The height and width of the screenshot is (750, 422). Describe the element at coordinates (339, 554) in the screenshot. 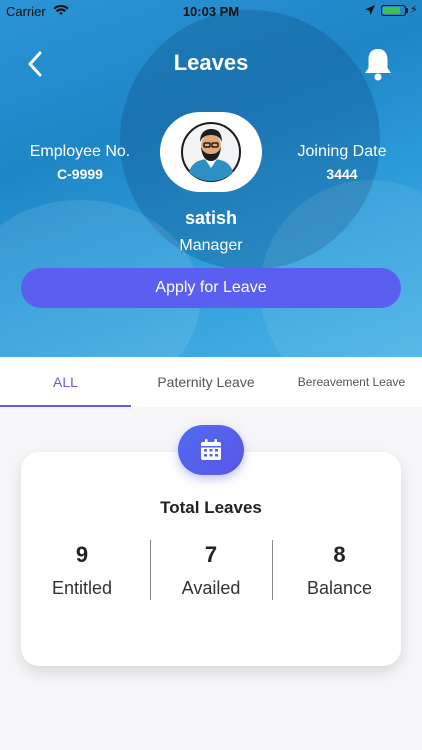

I see `balance-count: 8` at that location.